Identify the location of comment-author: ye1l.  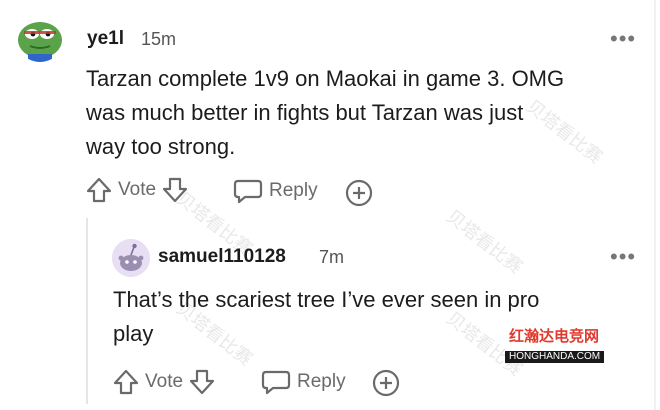
(105, 39).